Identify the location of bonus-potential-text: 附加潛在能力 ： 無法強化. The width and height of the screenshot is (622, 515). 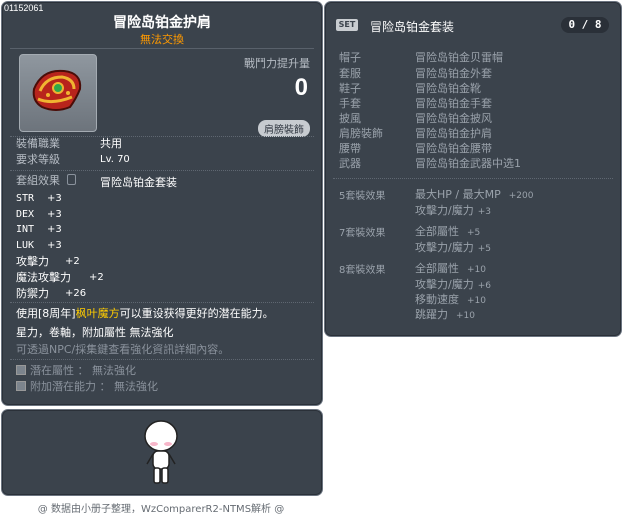
(94, 386).